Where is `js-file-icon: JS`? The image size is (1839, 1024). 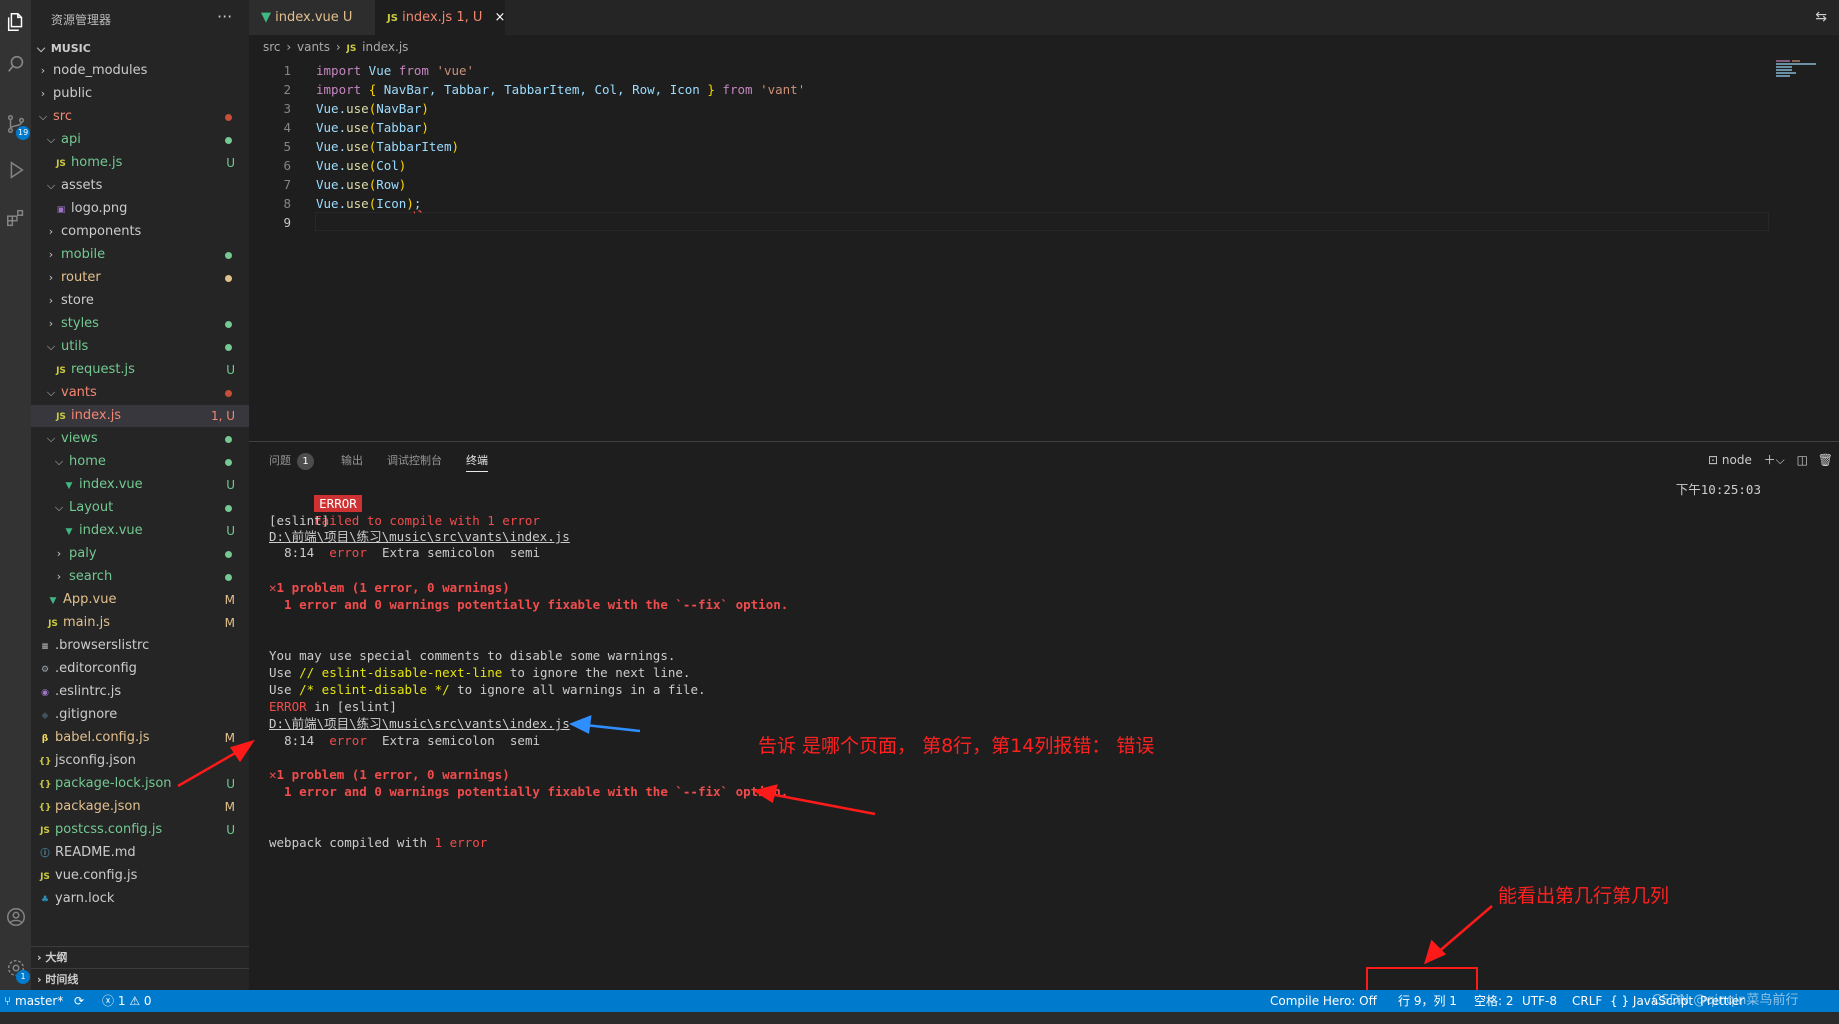
js-file-icon: JS is located at coordinates (45, 877).